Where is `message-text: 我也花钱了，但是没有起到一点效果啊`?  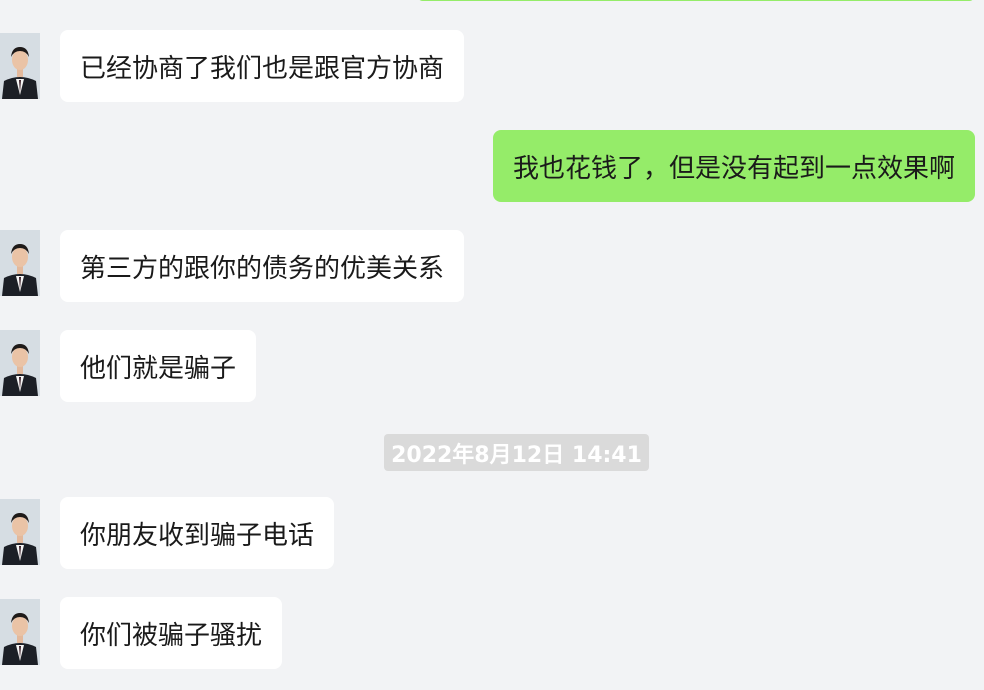 message-text: 我也花钱了，但是没有起到一点效果啊 is located at coordinates (733, 168).